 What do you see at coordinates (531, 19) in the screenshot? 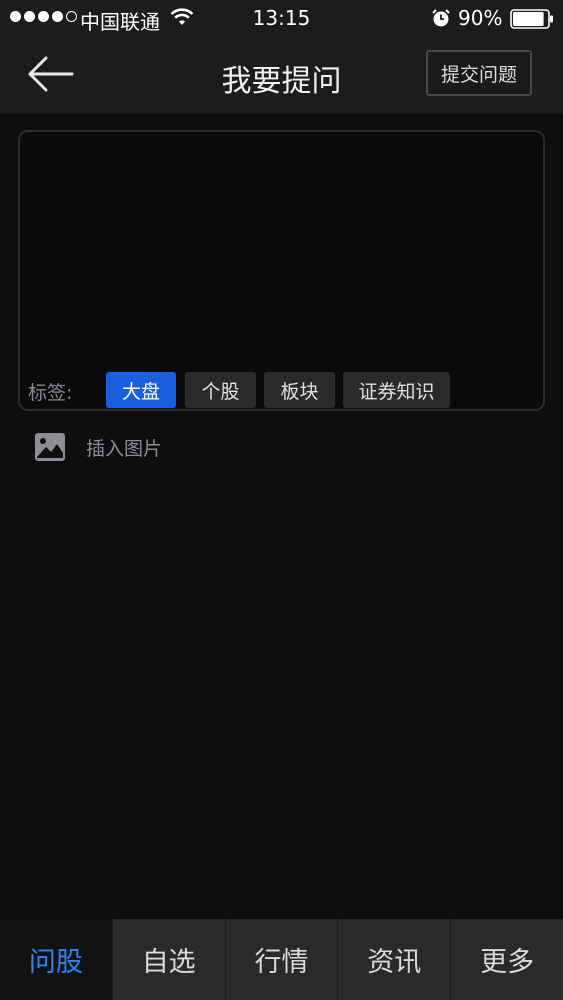
I see `battery-icon` at bounding box center [531, 19].